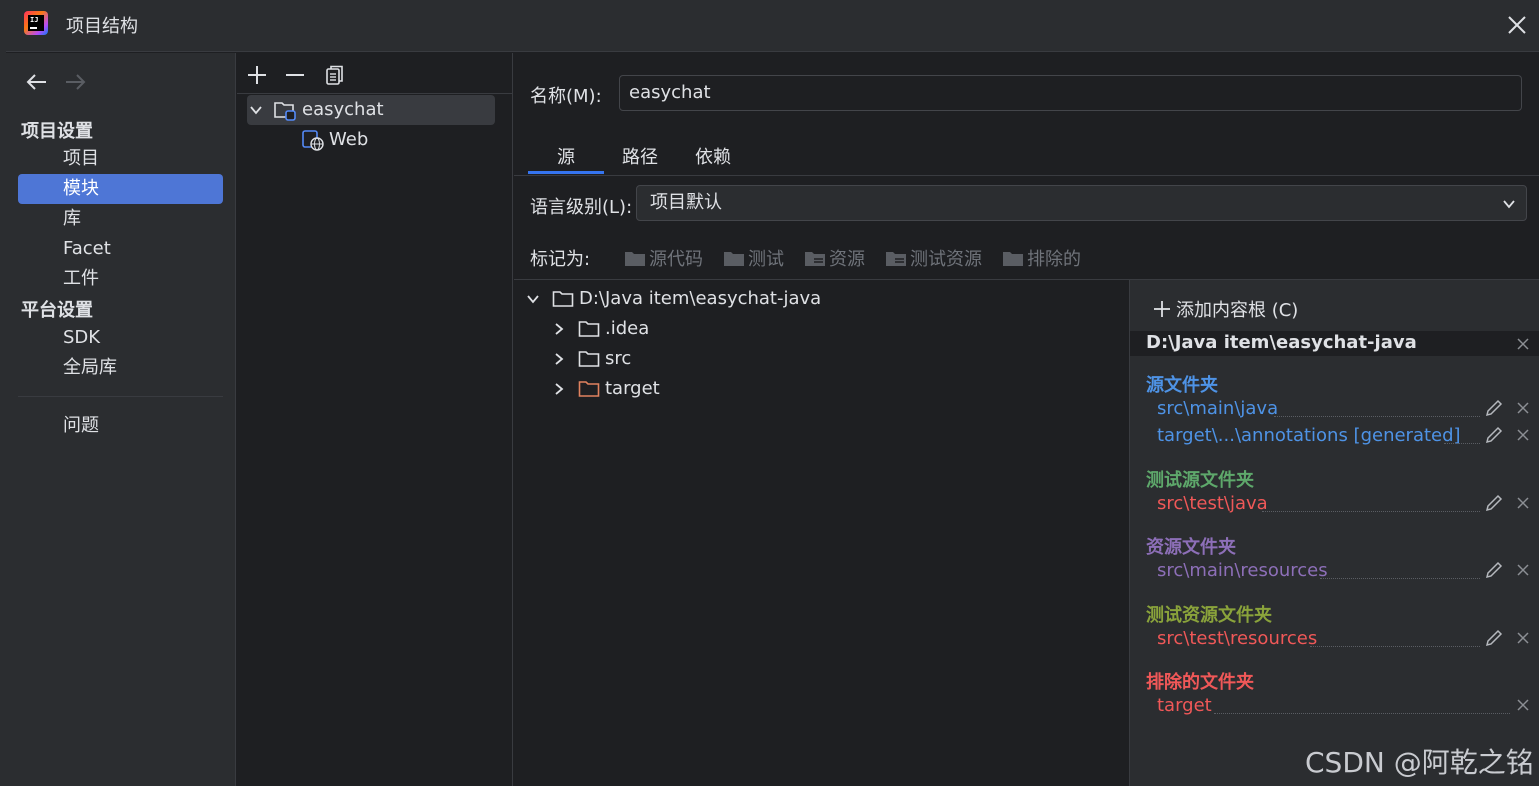 Image resolution: width=1539 pixels, height=786 pixels. What do you see at coordinates (566, 172) in the screenshot?
I see `active-tab-indicator` at bounding box center [566, 172].